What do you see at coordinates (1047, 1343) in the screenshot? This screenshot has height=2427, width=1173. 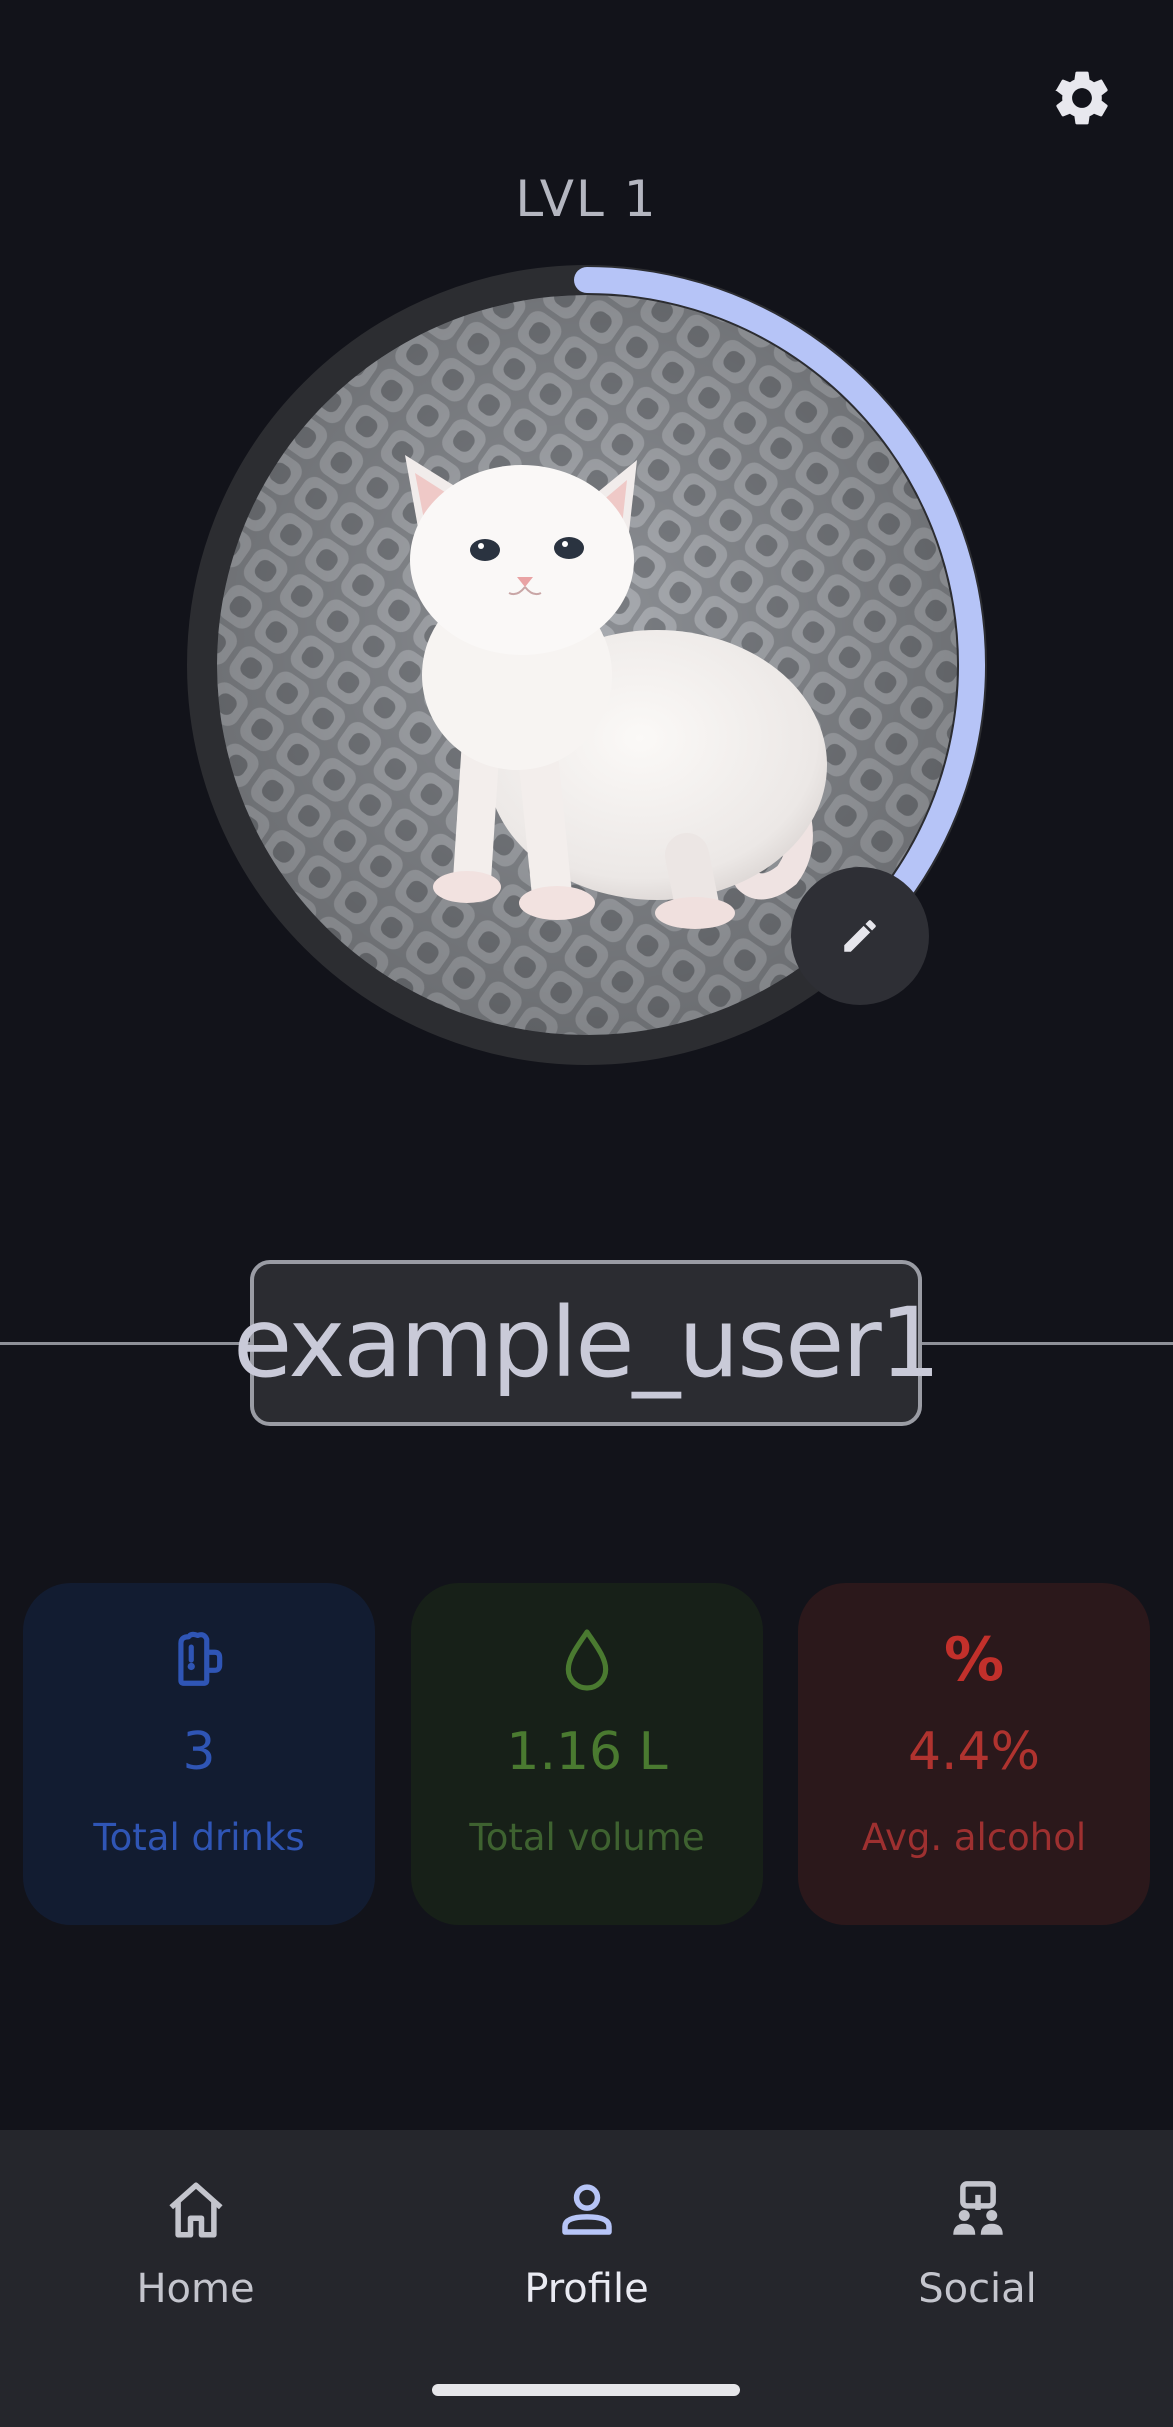 I see `divider-right` at bounding box center [1047, 1343].